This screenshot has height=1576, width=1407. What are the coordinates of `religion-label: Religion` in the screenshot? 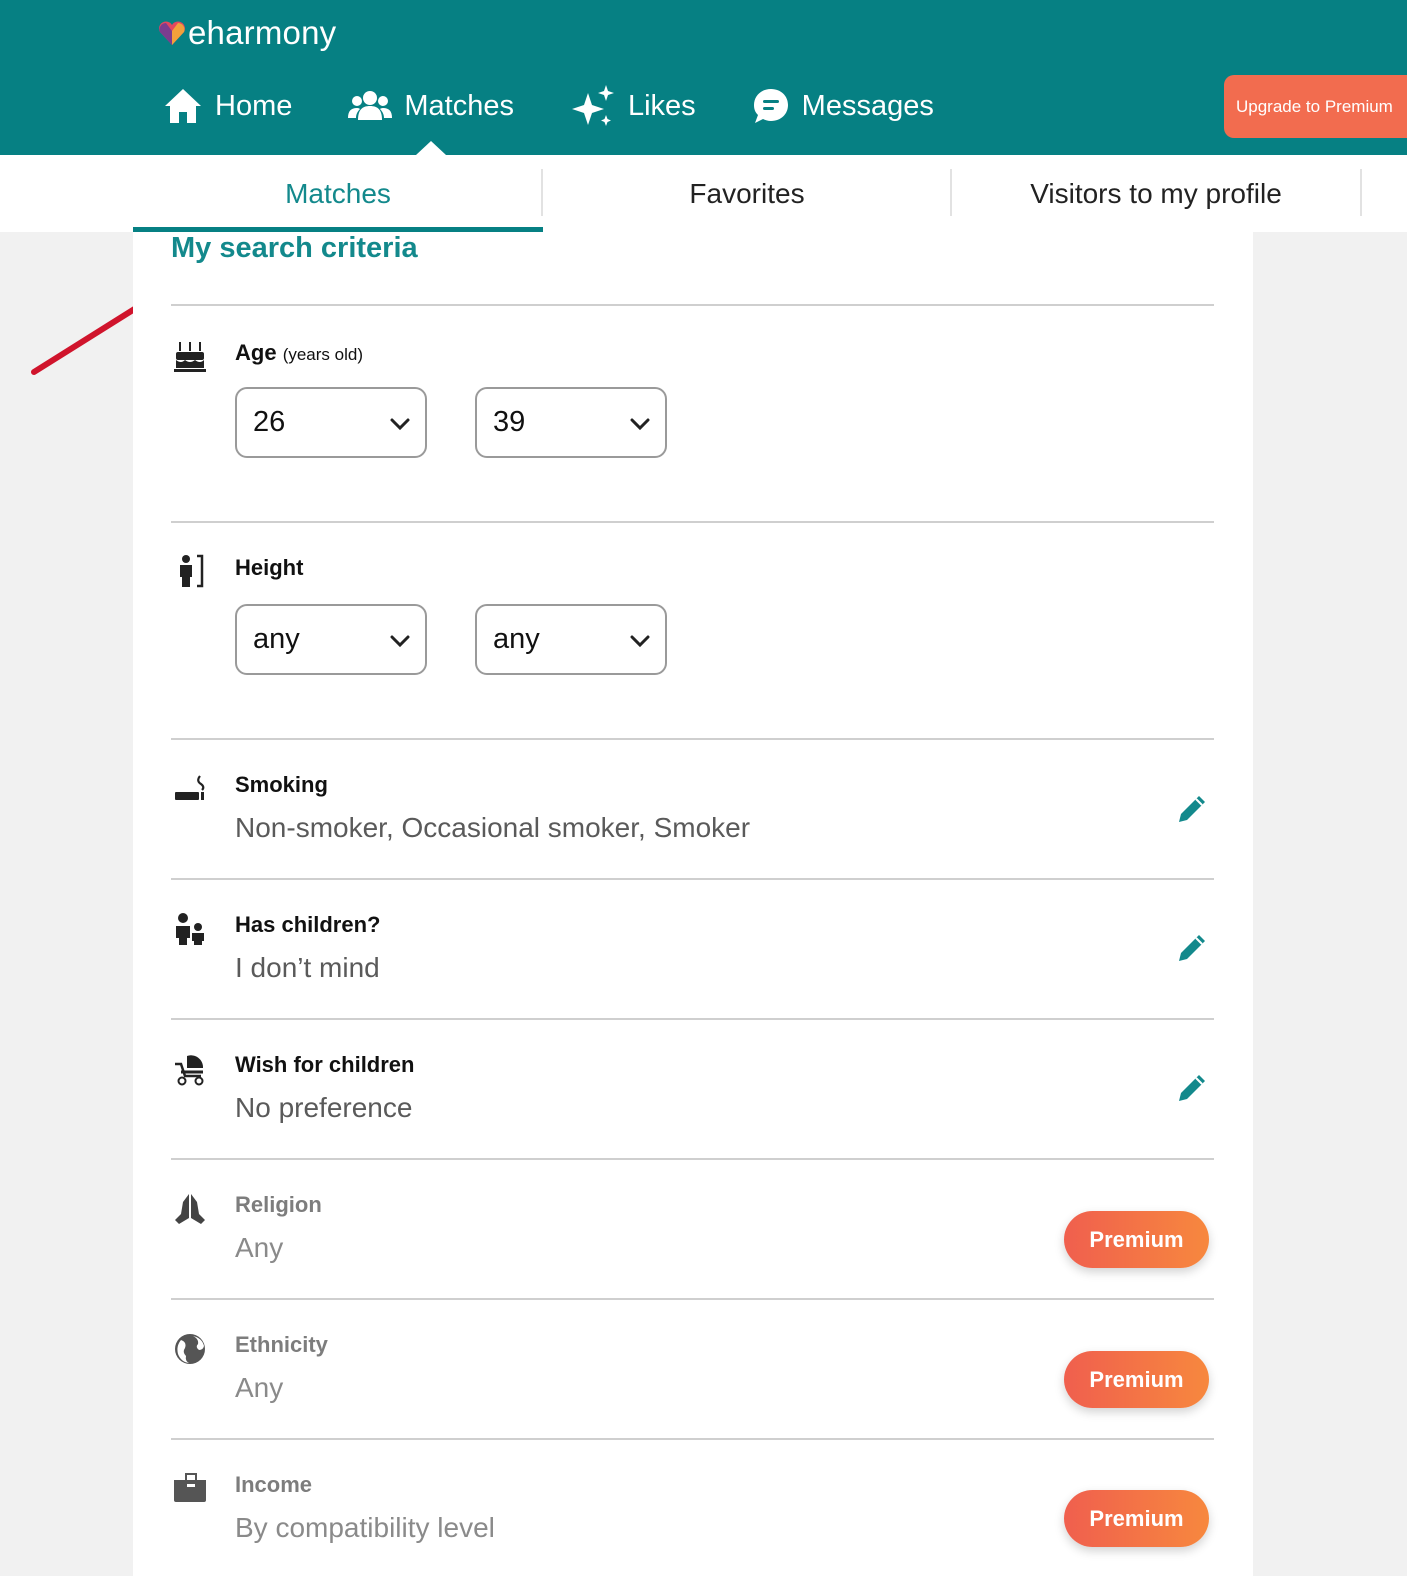 It's located at (278, 1204).